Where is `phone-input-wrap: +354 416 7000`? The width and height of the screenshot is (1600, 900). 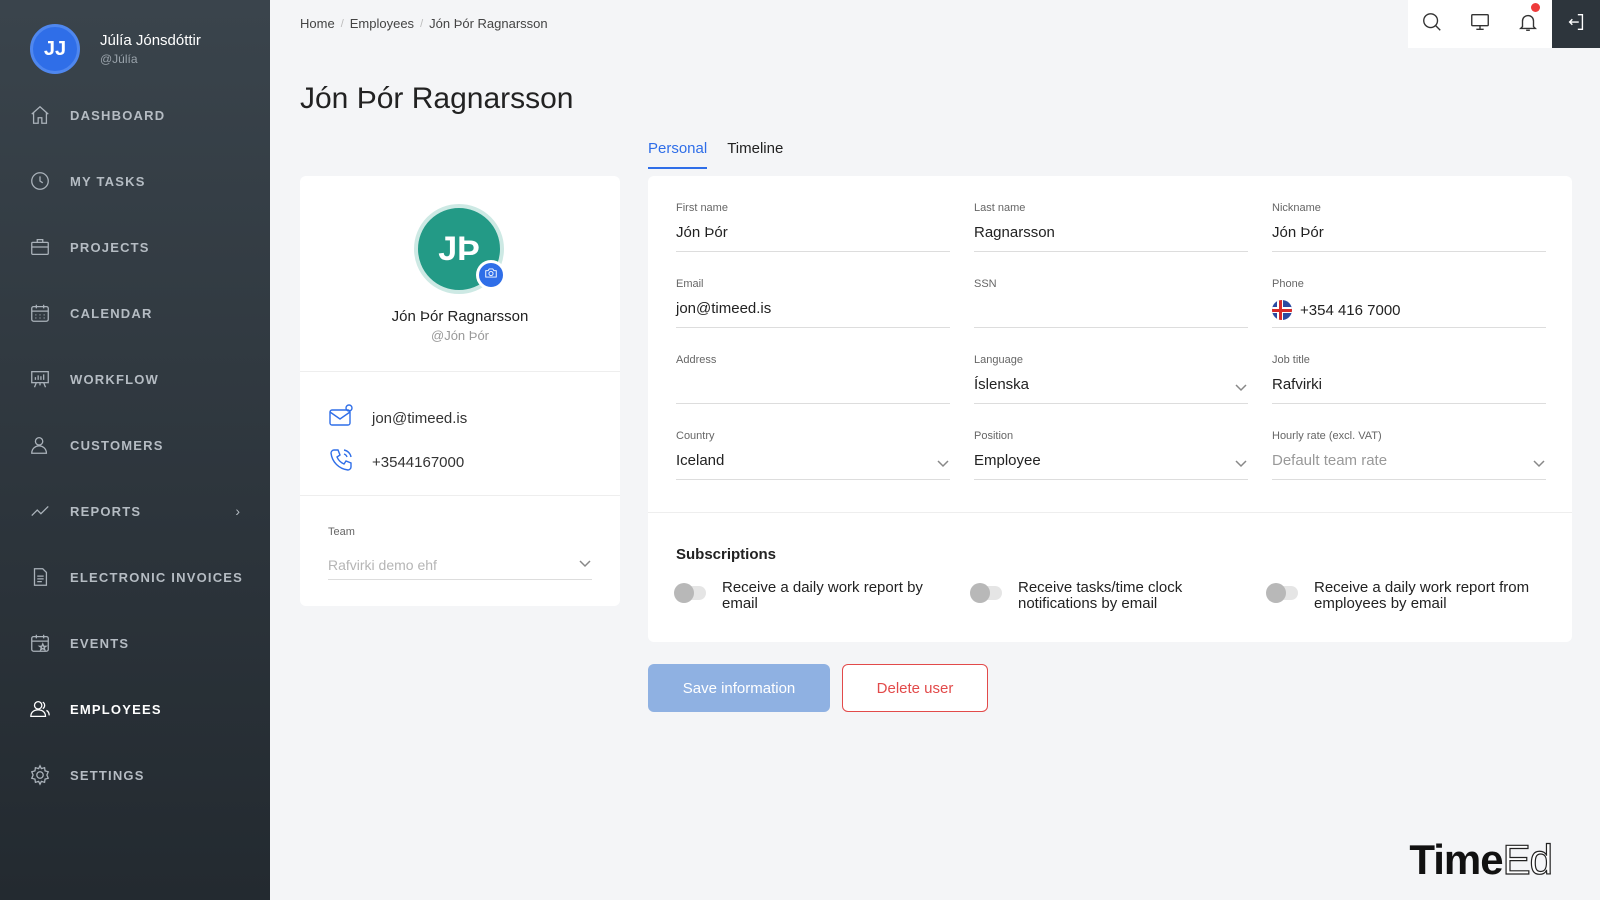 phone-input-wrap: +354 416 7000 is located at coordinates (1336, 310).